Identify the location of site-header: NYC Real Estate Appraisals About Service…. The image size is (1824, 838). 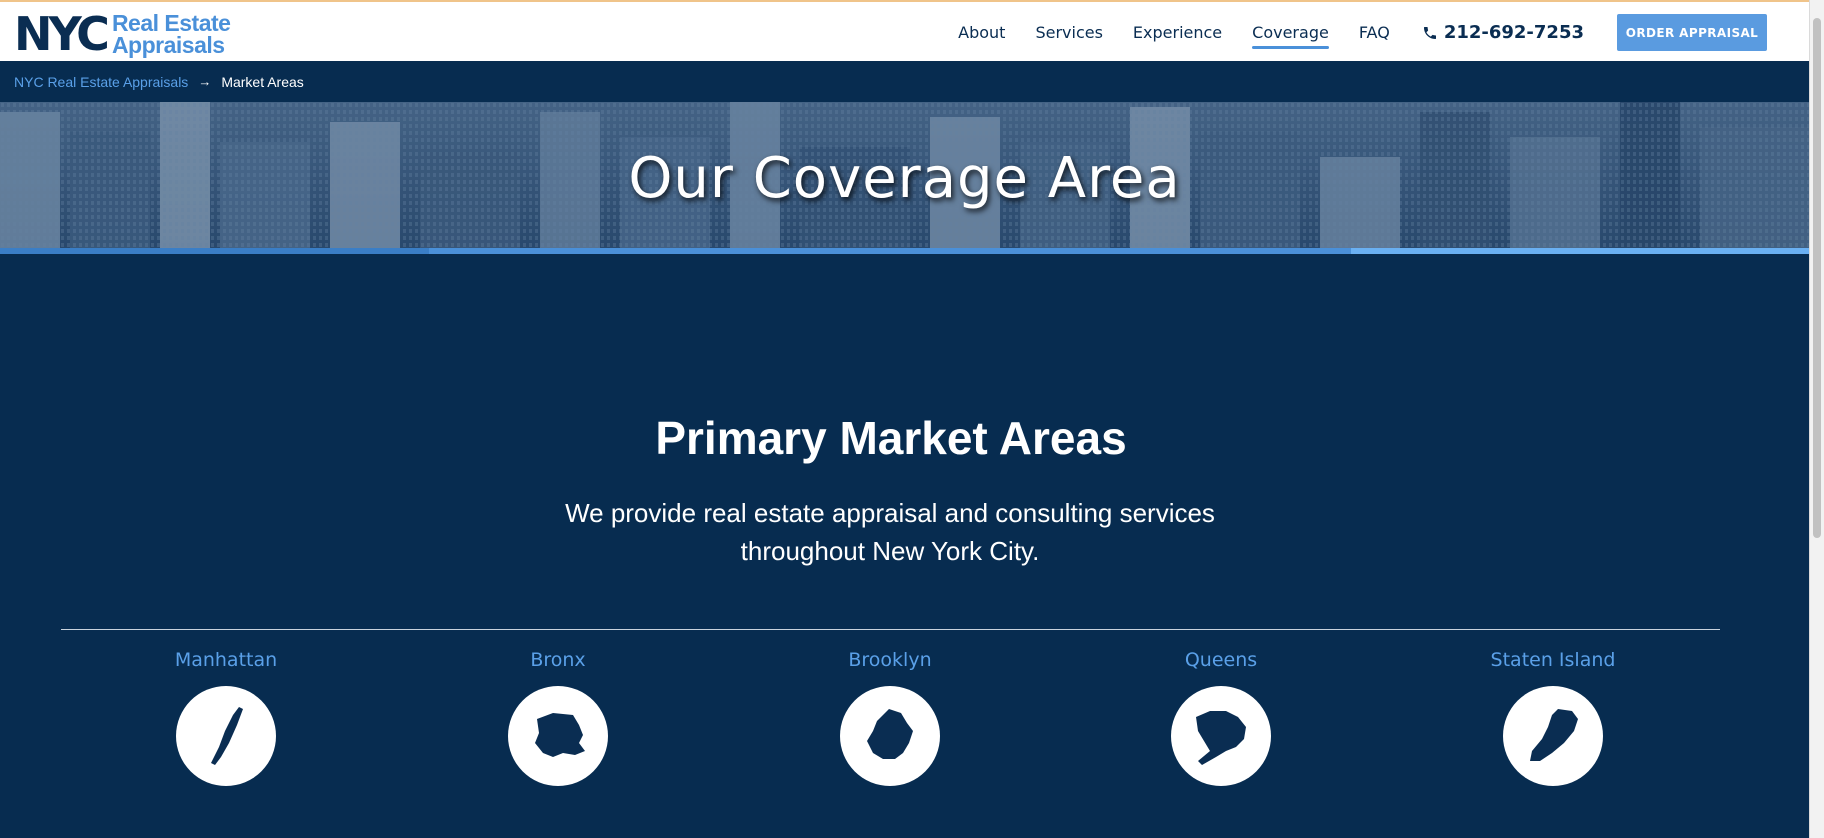
(912, 30).